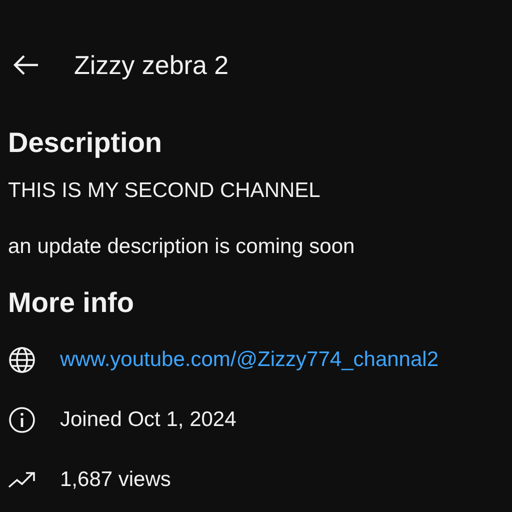  What do you see at coordinates (249, 360) in the screenshot?
I see `channel-link: www.youtube.com/@Zizzy774_channal2` at bounding box center [249, 360].